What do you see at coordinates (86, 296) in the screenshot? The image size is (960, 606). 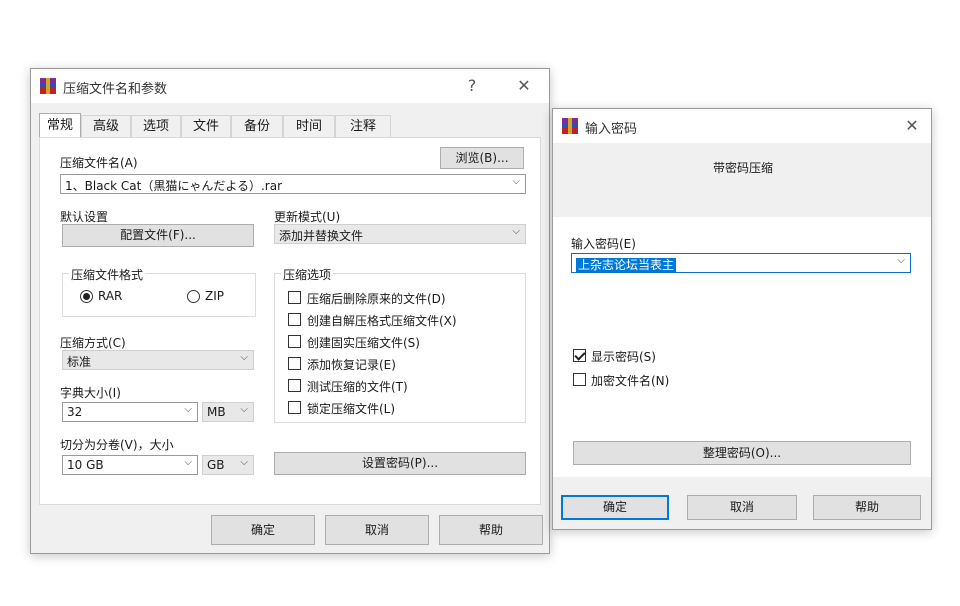 I see `rar-radio` at bounding box center [86, 296].